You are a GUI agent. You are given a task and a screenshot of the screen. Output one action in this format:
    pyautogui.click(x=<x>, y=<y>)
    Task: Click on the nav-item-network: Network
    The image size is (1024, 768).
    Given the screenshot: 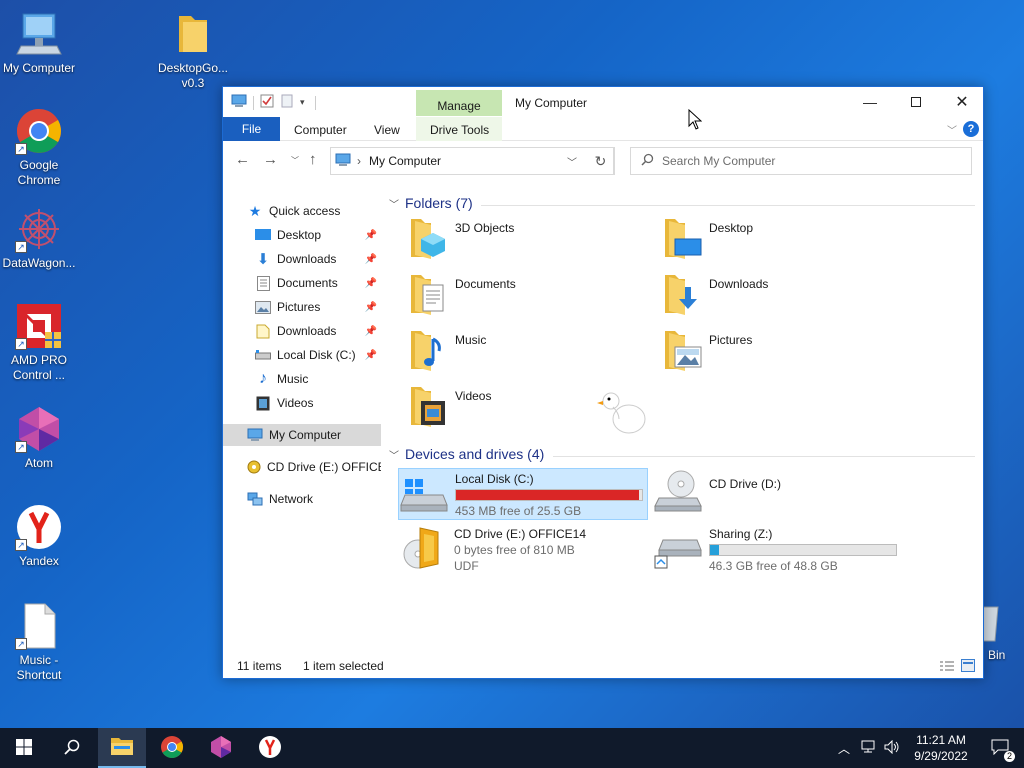 What is the action you would take?
    pyautogui.click(x=302, y=499)
    